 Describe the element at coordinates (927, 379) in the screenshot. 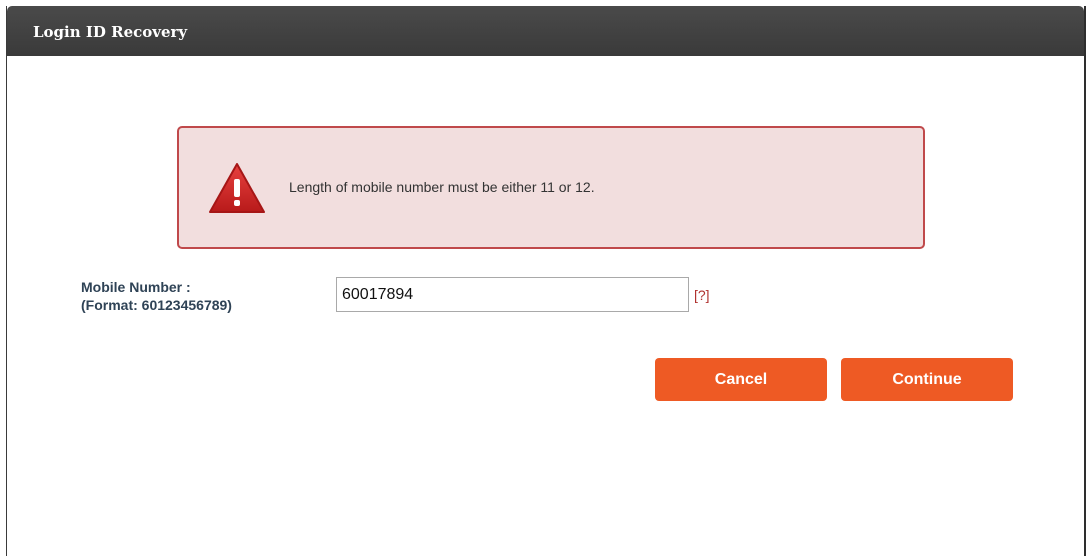

I see `continue-button: Continue` at that location.